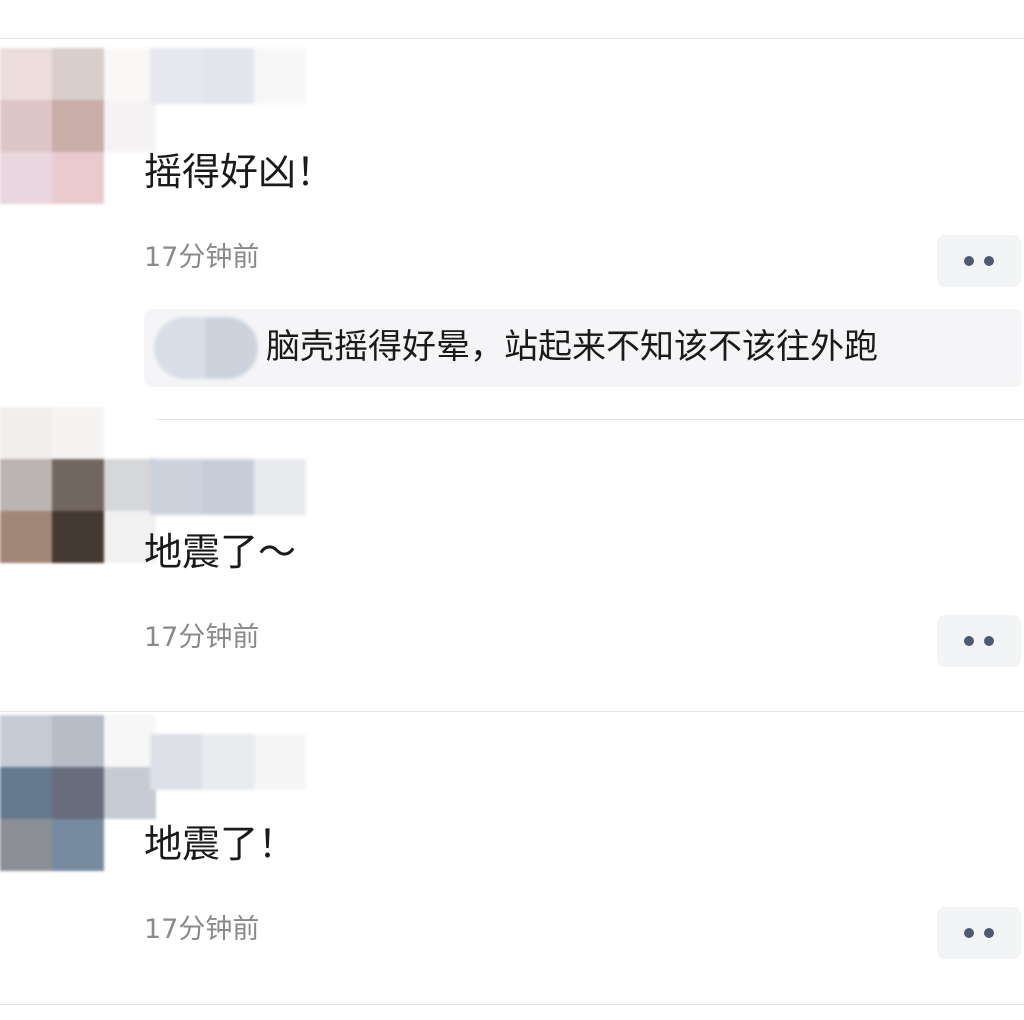  What do you see at coordinates (572, 347) in the screenshot?
I see `reply-text: 脑壳摇得好晕，站起来不知该不该往外跑` at bounding box center [572, 347].